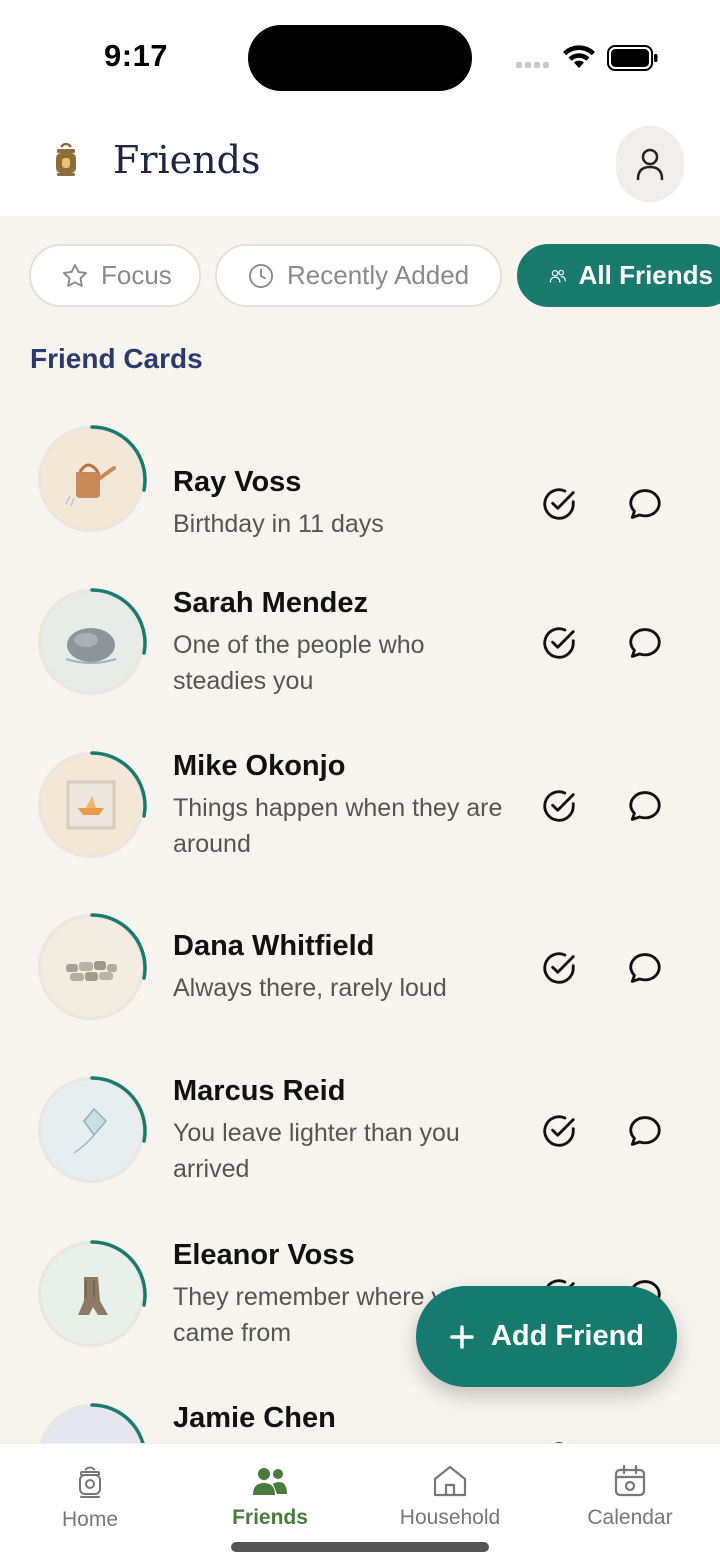 This screenshot has width=720, height=1566. Describe the element at coordinates (632, 58) in the screenshot. I see `battery-icon` at that location.